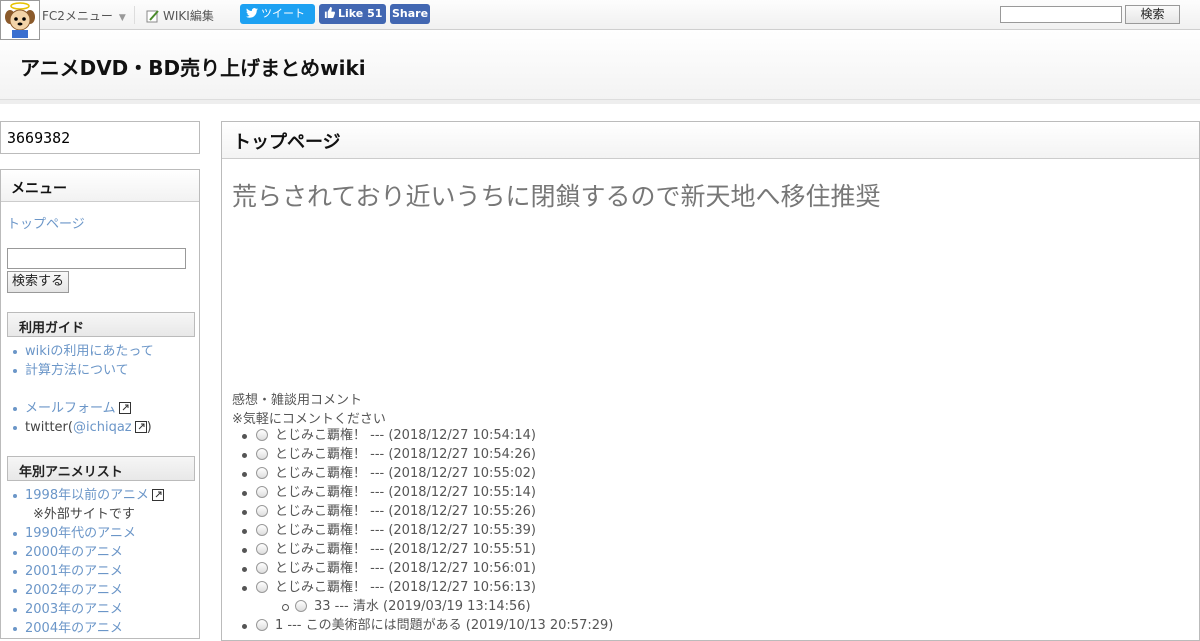 Image resolution: width=1200 pixels, height=641 pixels. I want to click on guide-link-usage: wikiの利用にあたって, so click(89, 351).